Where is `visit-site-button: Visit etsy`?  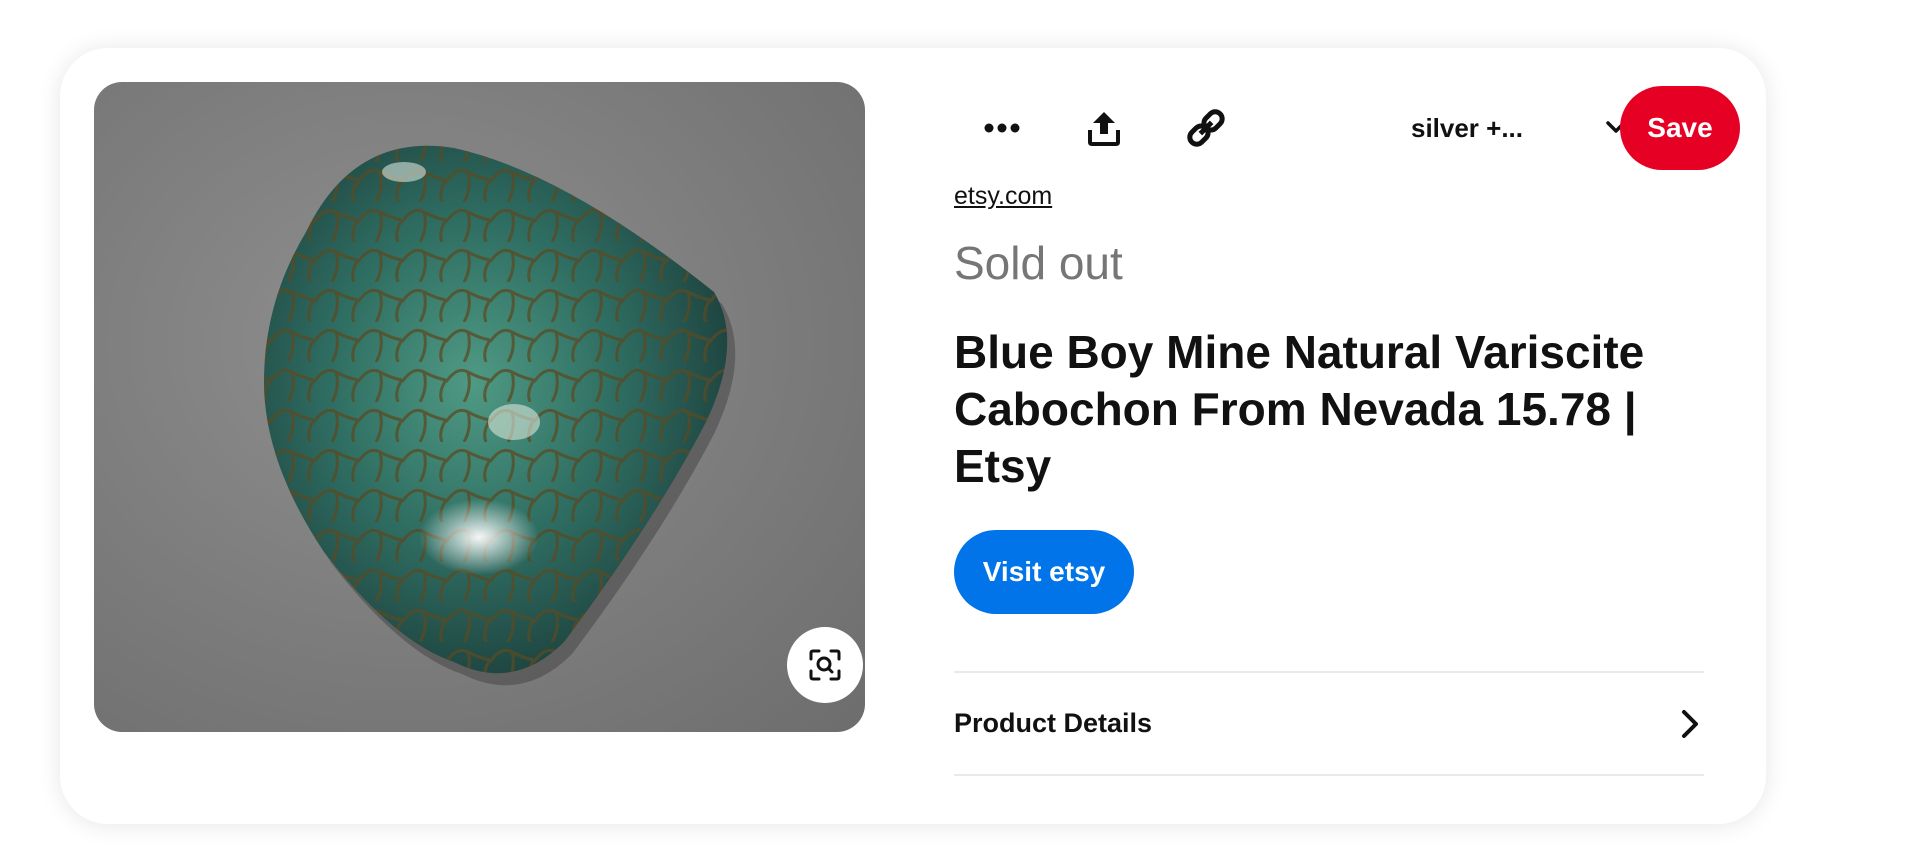
visit-site-button: Visit etsy is located at coordinates (1044, 572).